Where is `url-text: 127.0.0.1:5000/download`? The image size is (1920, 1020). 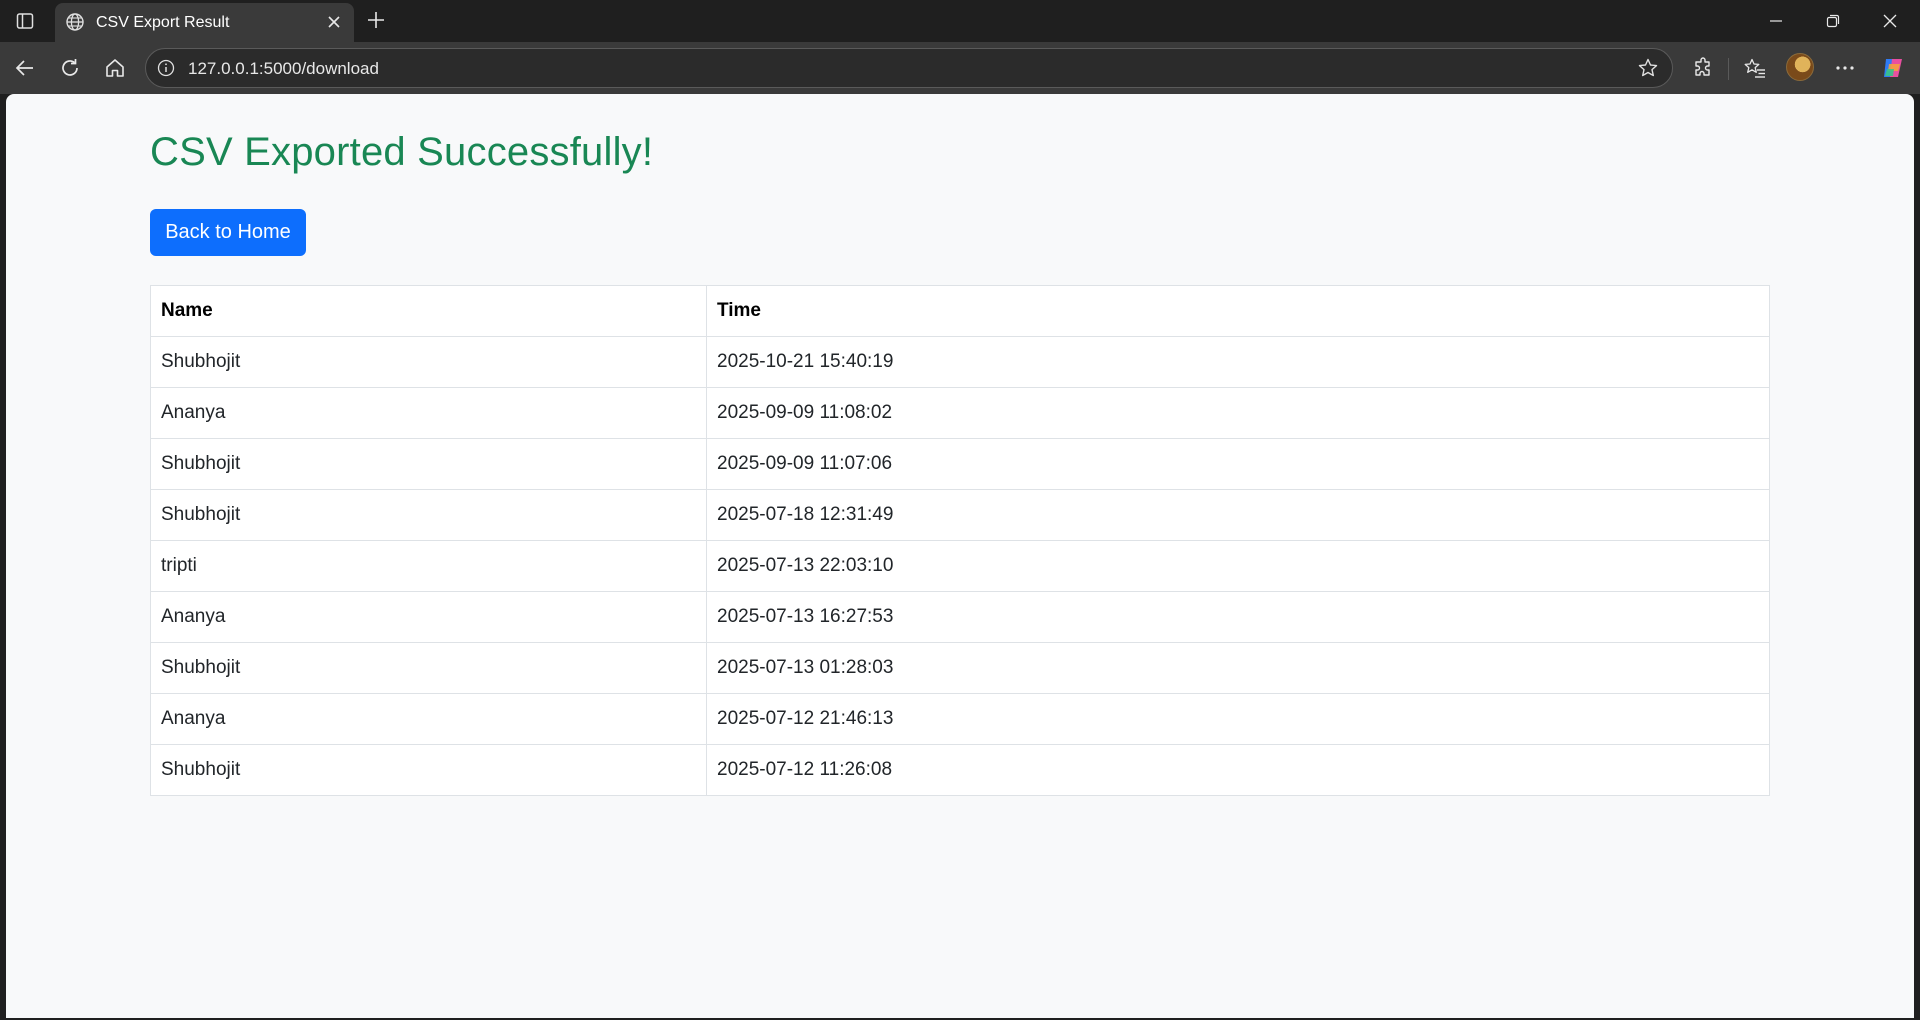 url-text: 127.0.0.1:5000/download is located at coordinates (283, 69).